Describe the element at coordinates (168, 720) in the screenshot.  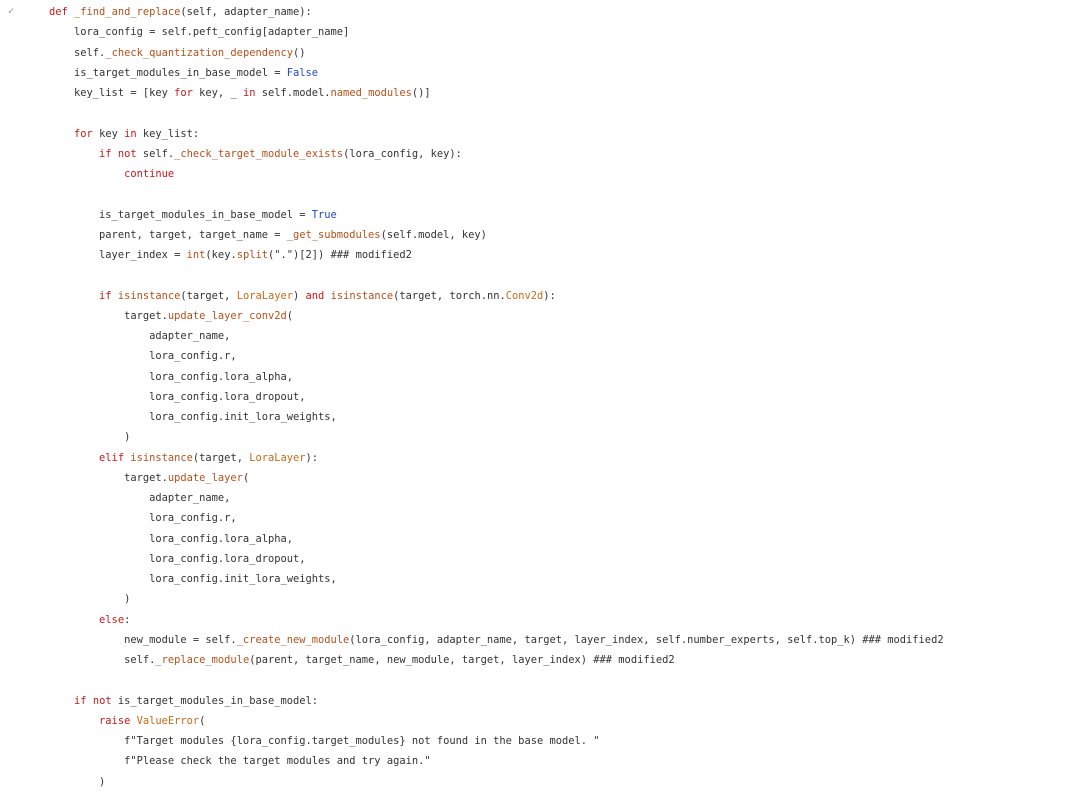
I see `code-token: ValueError` at that location.